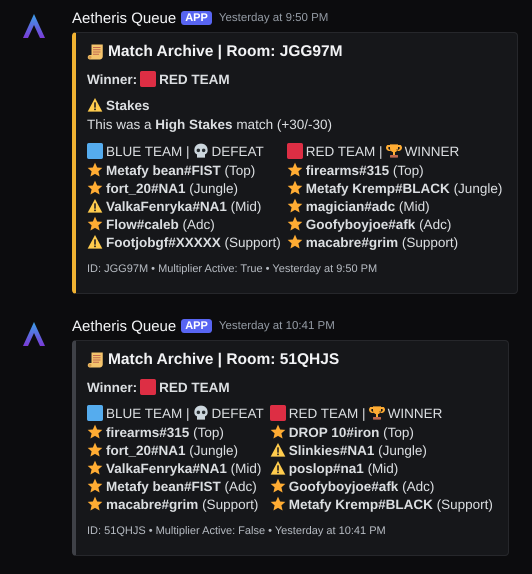  Describe the element at coordinates (290, 531) in the screenshot. I see `embed-footer: ID: 51QHJS • Multiplier Active: False • Yesterday at 10:41 PM` at that location.